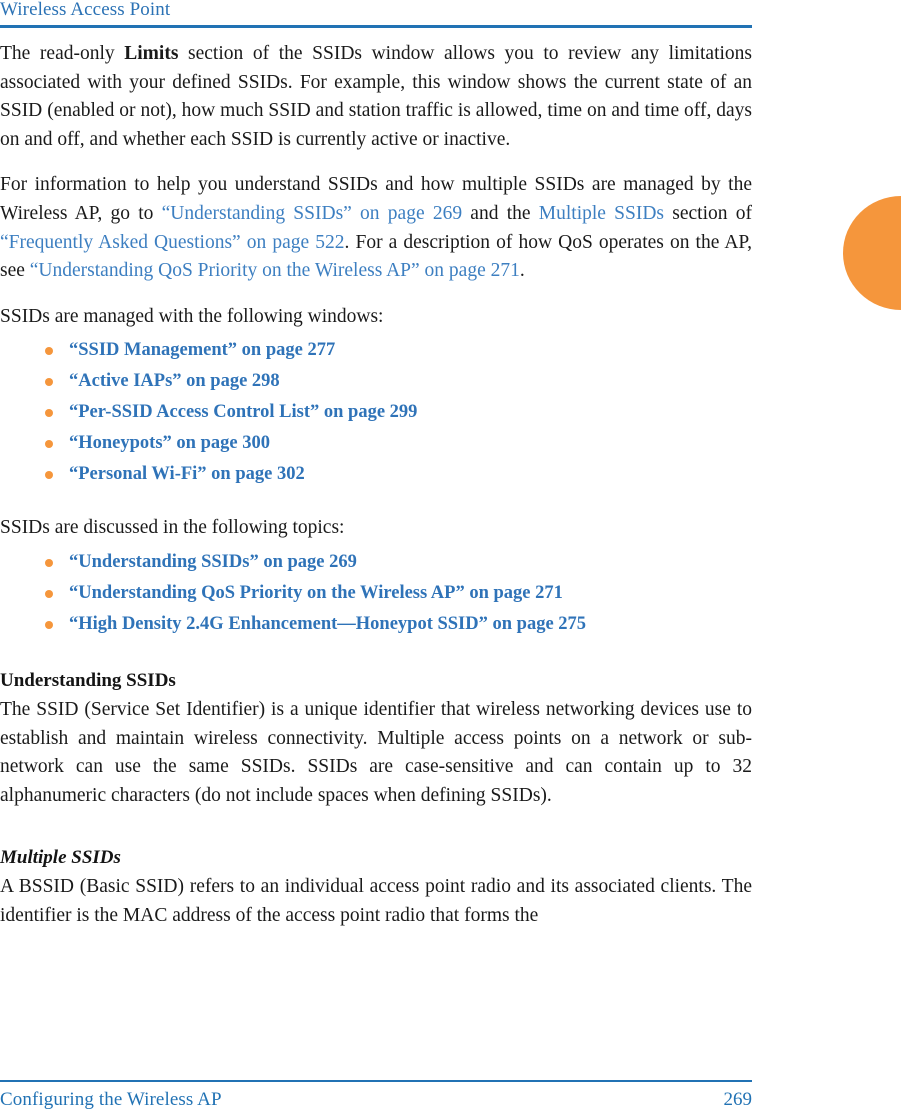 This screenshot has width=901, height=1114. What do you see at coordinates (376, 350) in the screenshot?
I see `list-item: “SSID Management” on page 277` at bounding box center [376, 350].